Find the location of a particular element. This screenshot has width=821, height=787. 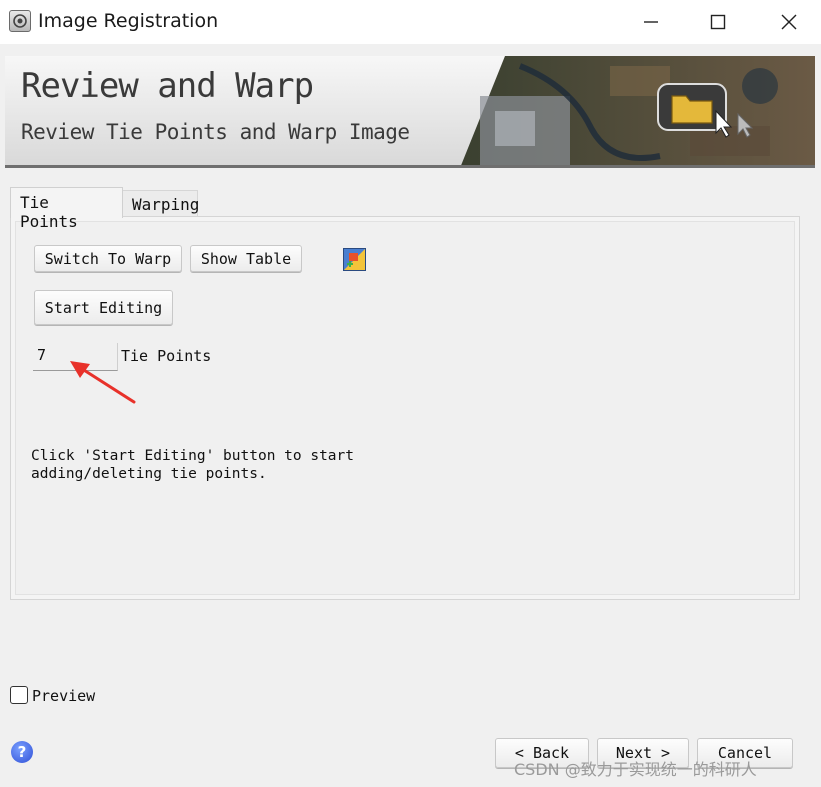

window-title: Image Registration is located at coordinates (128, 21).